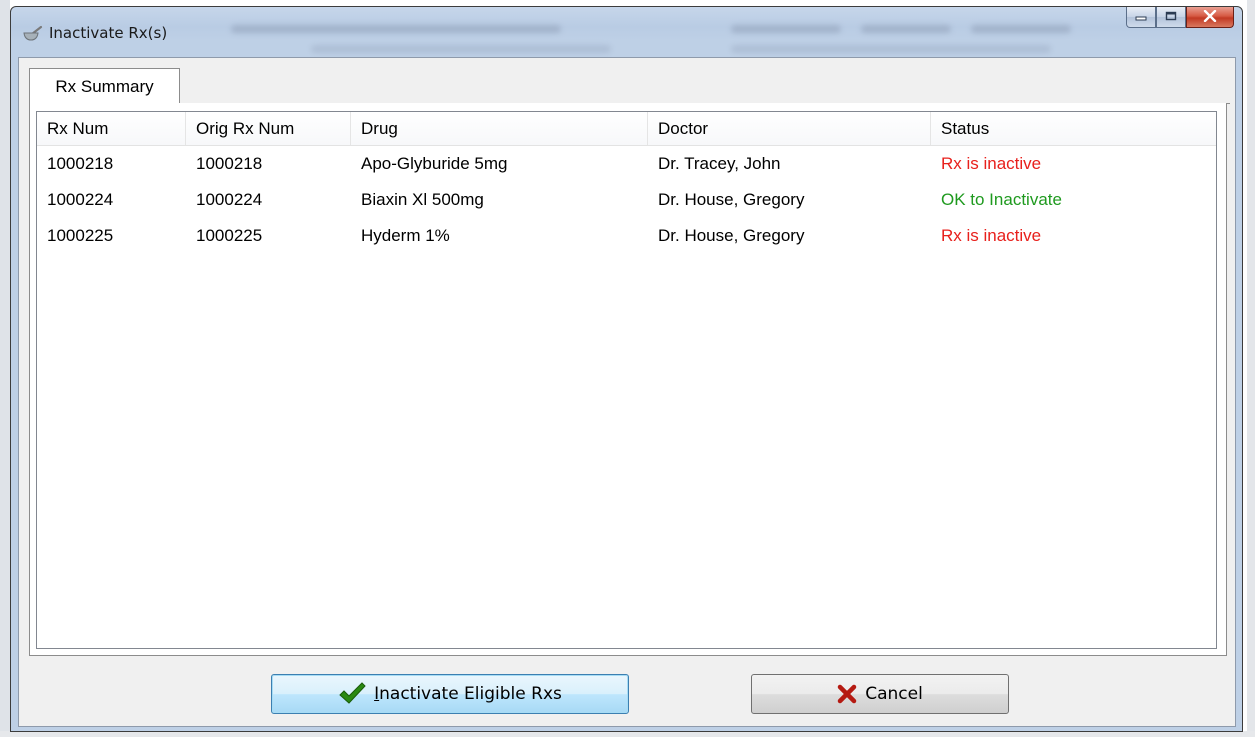 The height and width of the screenshot is (737, 1255). I want to click on button-bar: Inactivate Eligible Rxs Cancel, so click(627, 694).